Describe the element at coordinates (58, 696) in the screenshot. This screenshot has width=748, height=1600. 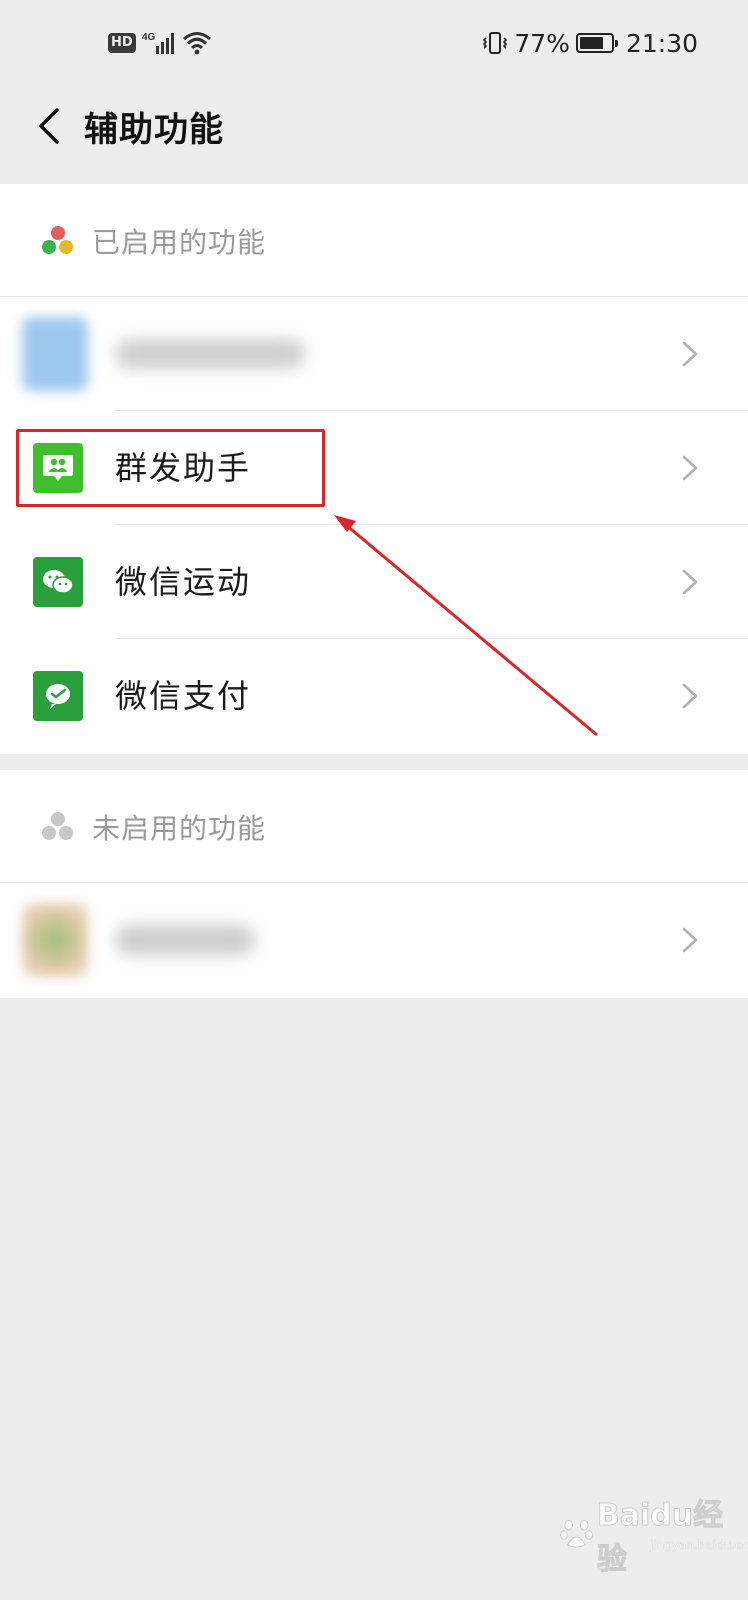
I see `wechat-pay-icon` at that location.